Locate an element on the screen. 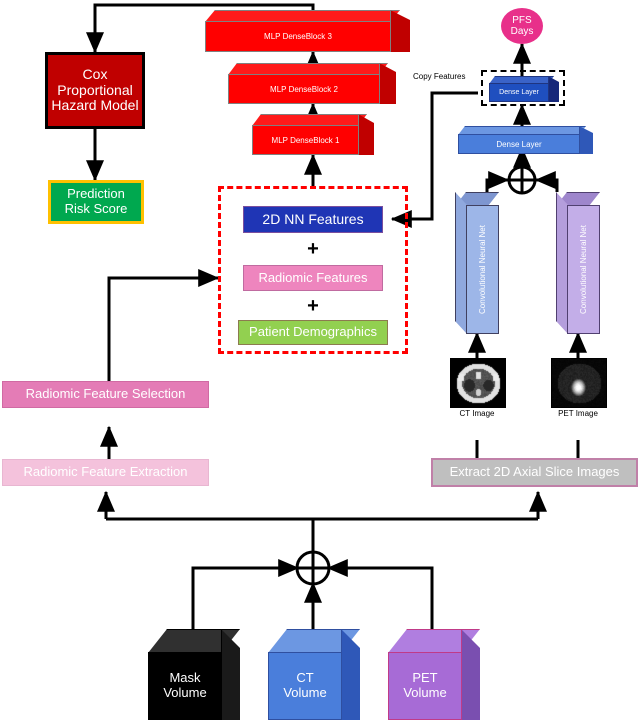 Image resolution: width=640 pixels, height=722 pixels. ct-image-thumbnail is located at coordinates (478, 383).